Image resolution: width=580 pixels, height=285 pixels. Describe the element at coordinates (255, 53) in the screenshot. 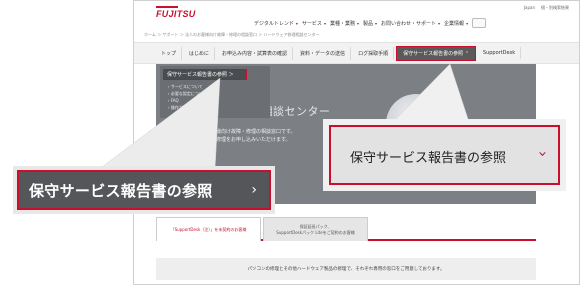

I see `local-nav-estimate: お申込み内容・試算表の確認` at that location.